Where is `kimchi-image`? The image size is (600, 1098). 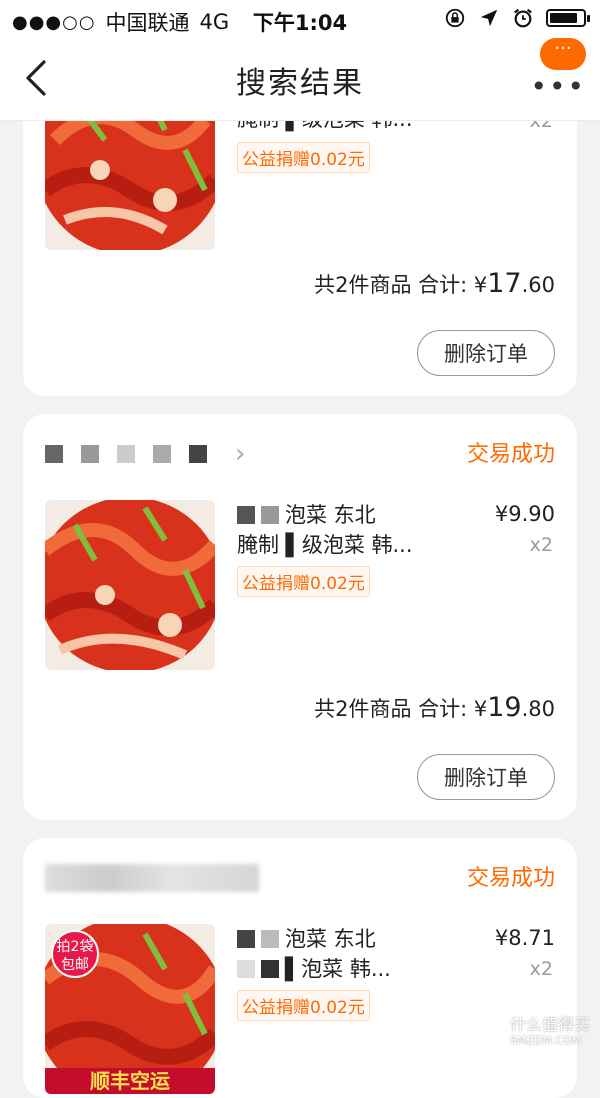 kimchi-image is located at coordinates (130, 585).